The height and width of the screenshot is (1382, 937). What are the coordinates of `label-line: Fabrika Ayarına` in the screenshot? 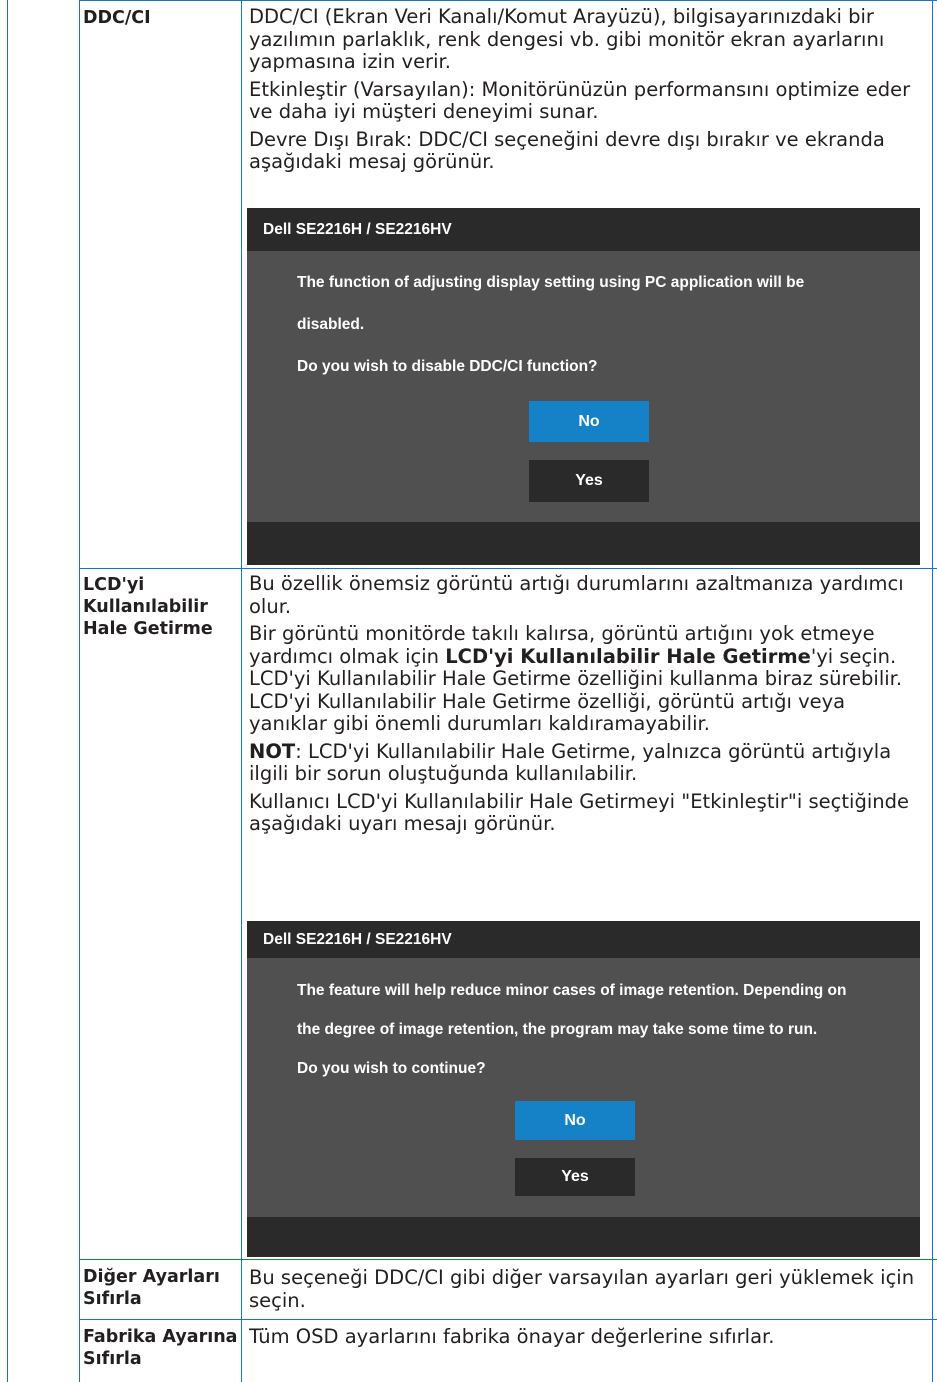 It's located at (160, 1337).